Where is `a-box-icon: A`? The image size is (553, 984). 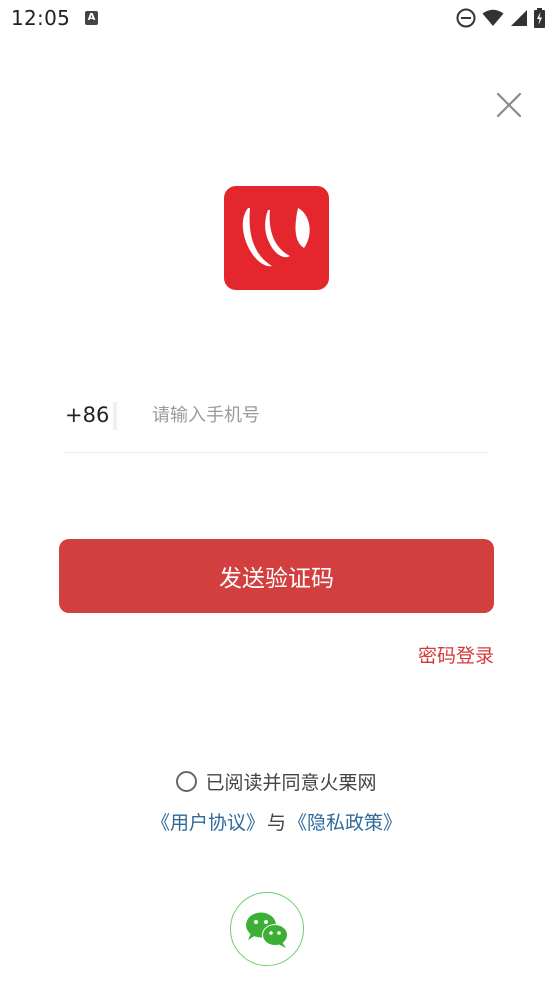
a-box-icon: A is located at coordinates (91, 18).